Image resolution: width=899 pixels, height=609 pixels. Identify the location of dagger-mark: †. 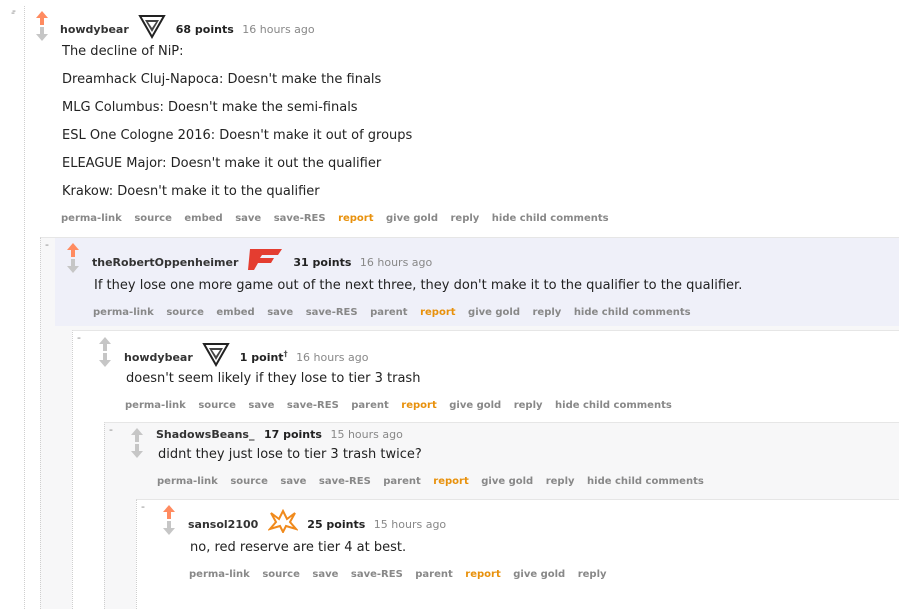
(285, 354).